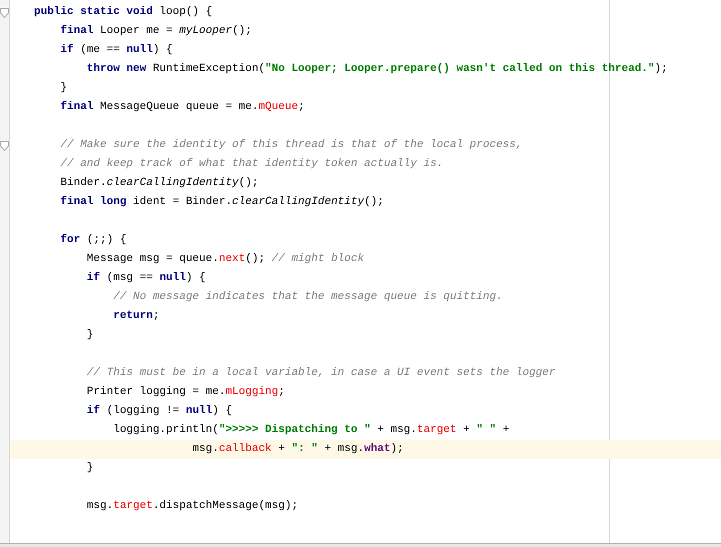 The height and width of the screenshot is (547, 721). What do you see at coordinates (136, 316) in the screenshot?
I see `code-line: return;` at bounding box center [136, 316].